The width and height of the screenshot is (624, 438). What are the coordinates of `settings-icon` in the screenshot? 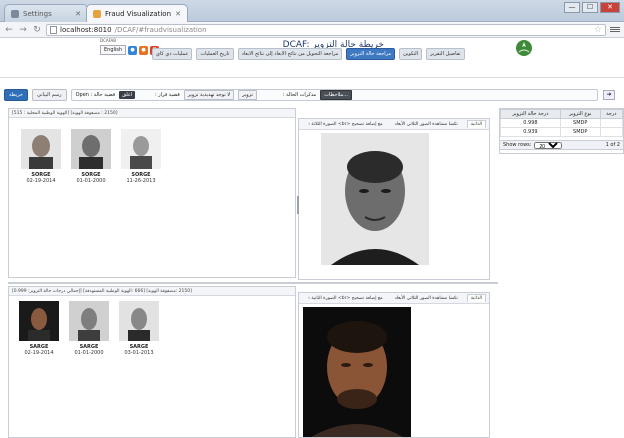 It's located at (15, 13).